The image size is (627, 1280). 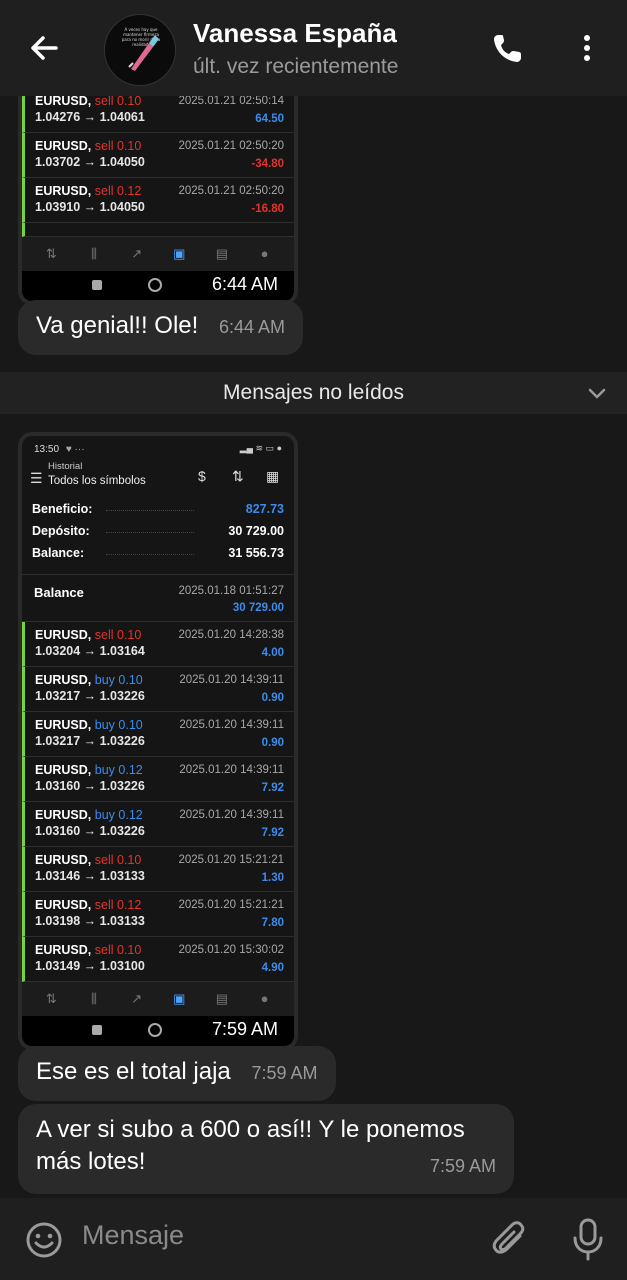 I want to click on text-message: Ese es el total jaja 7:59 AM, so click(x=177, y=1073).